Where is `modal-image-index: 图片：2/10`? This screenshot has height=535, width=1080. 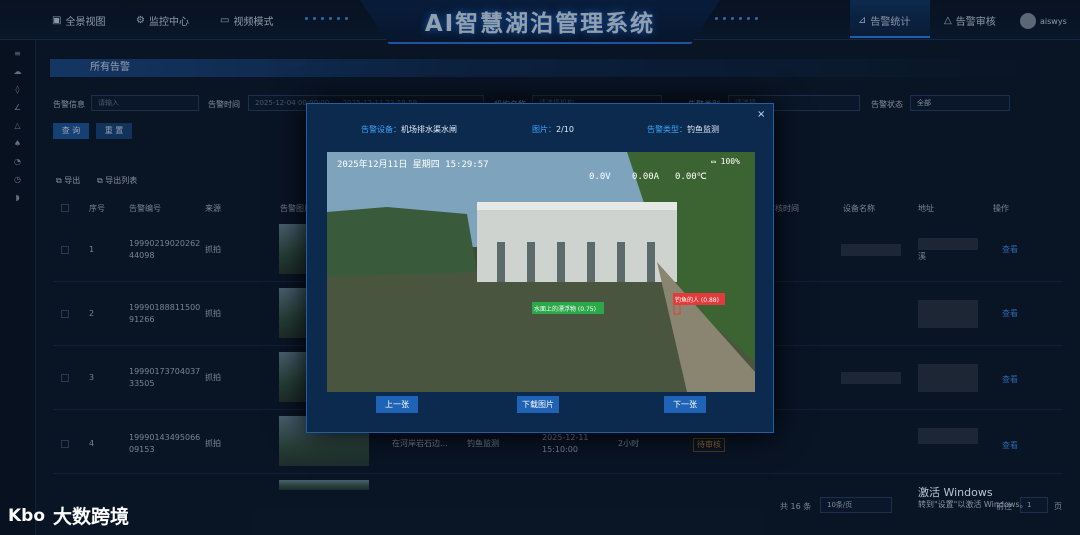
modal-image-index: 图片：2/10 is located at coordinates (553, 129).